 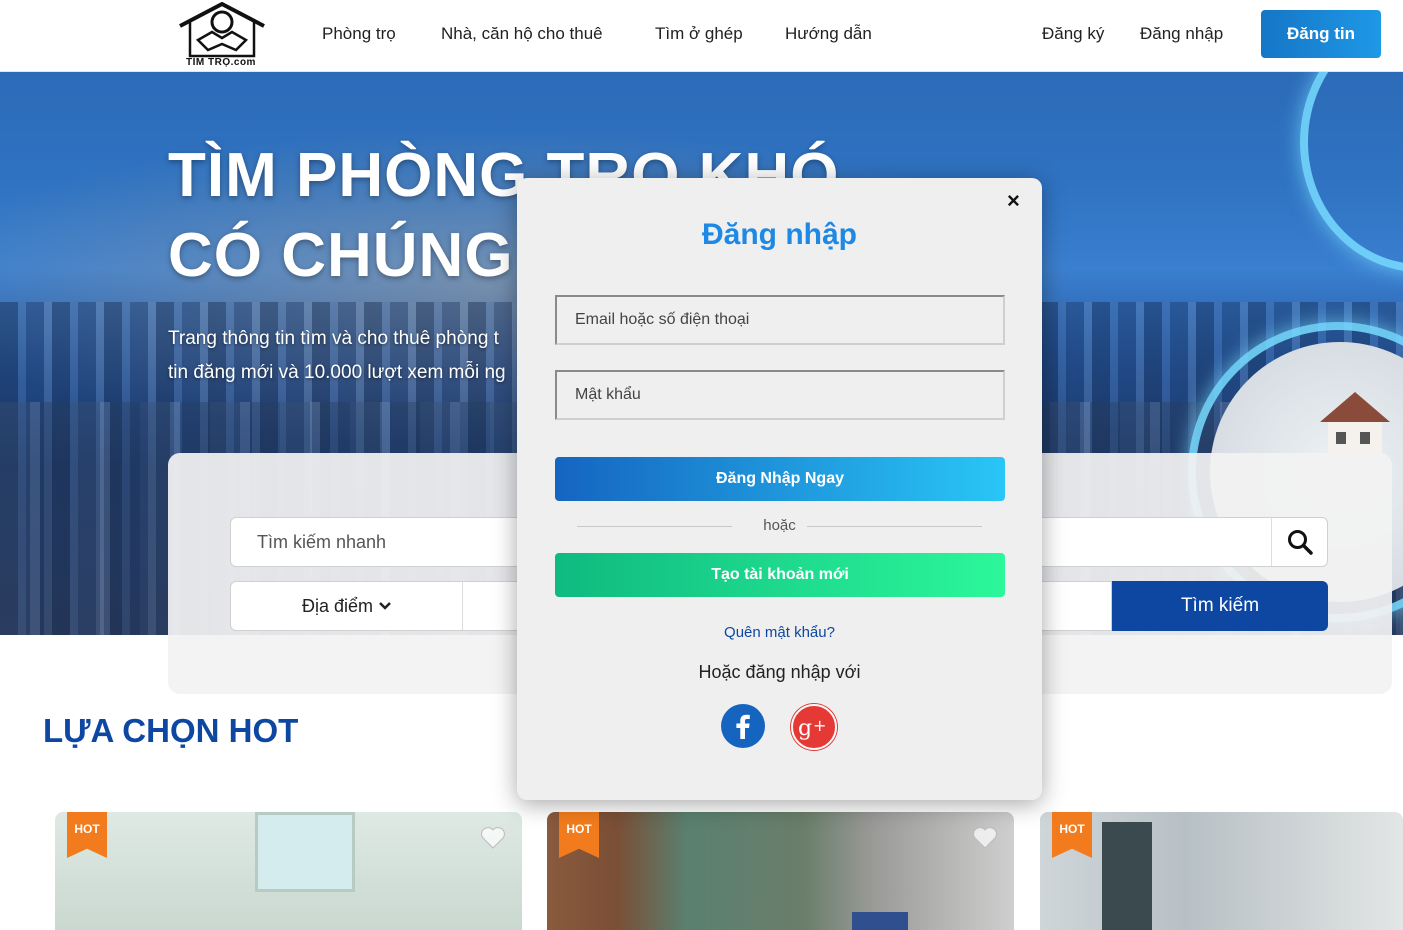 I want to click on or-text: hoặc, so click(x=779, y=525).